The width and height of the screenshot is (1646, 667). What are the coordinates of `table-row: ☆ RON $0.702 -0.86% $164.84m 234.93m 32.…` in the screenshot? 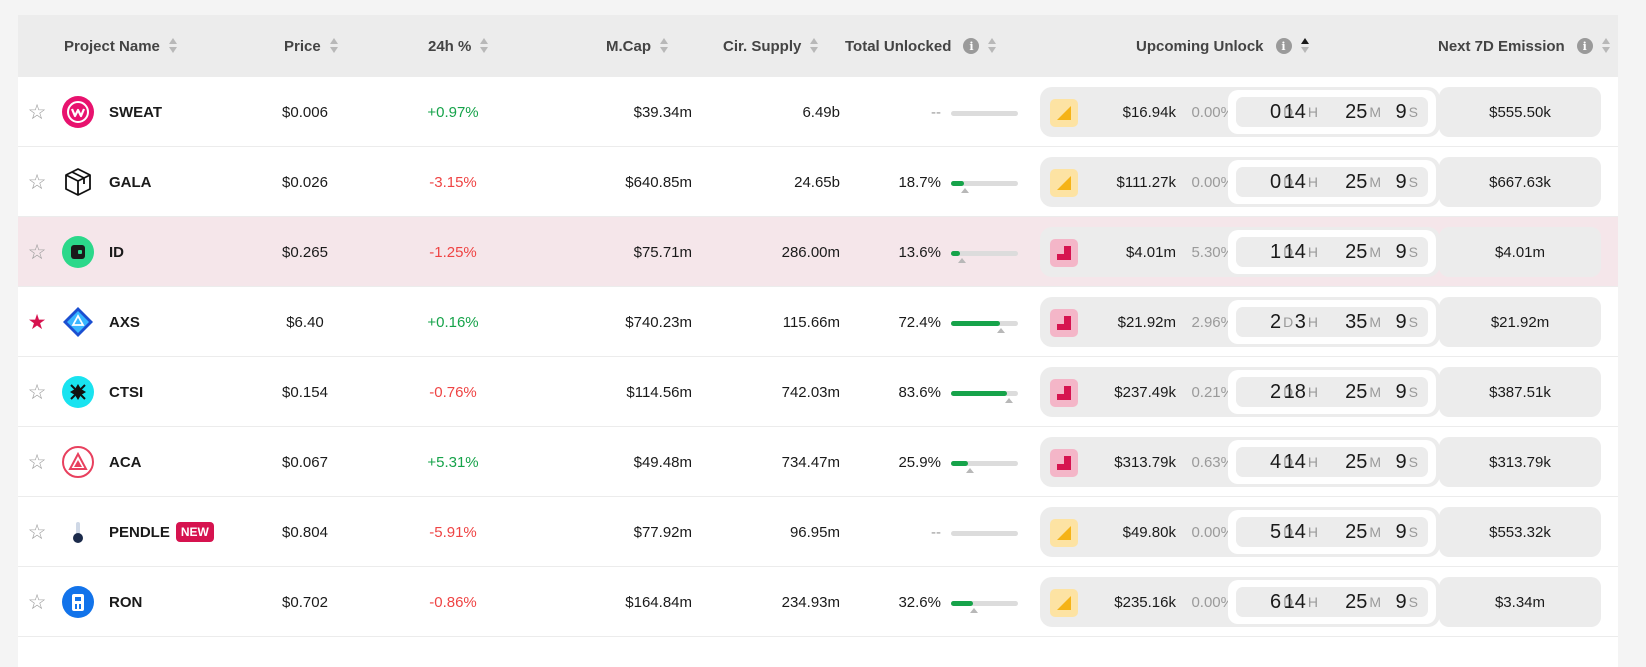 It's located at (818, 602).